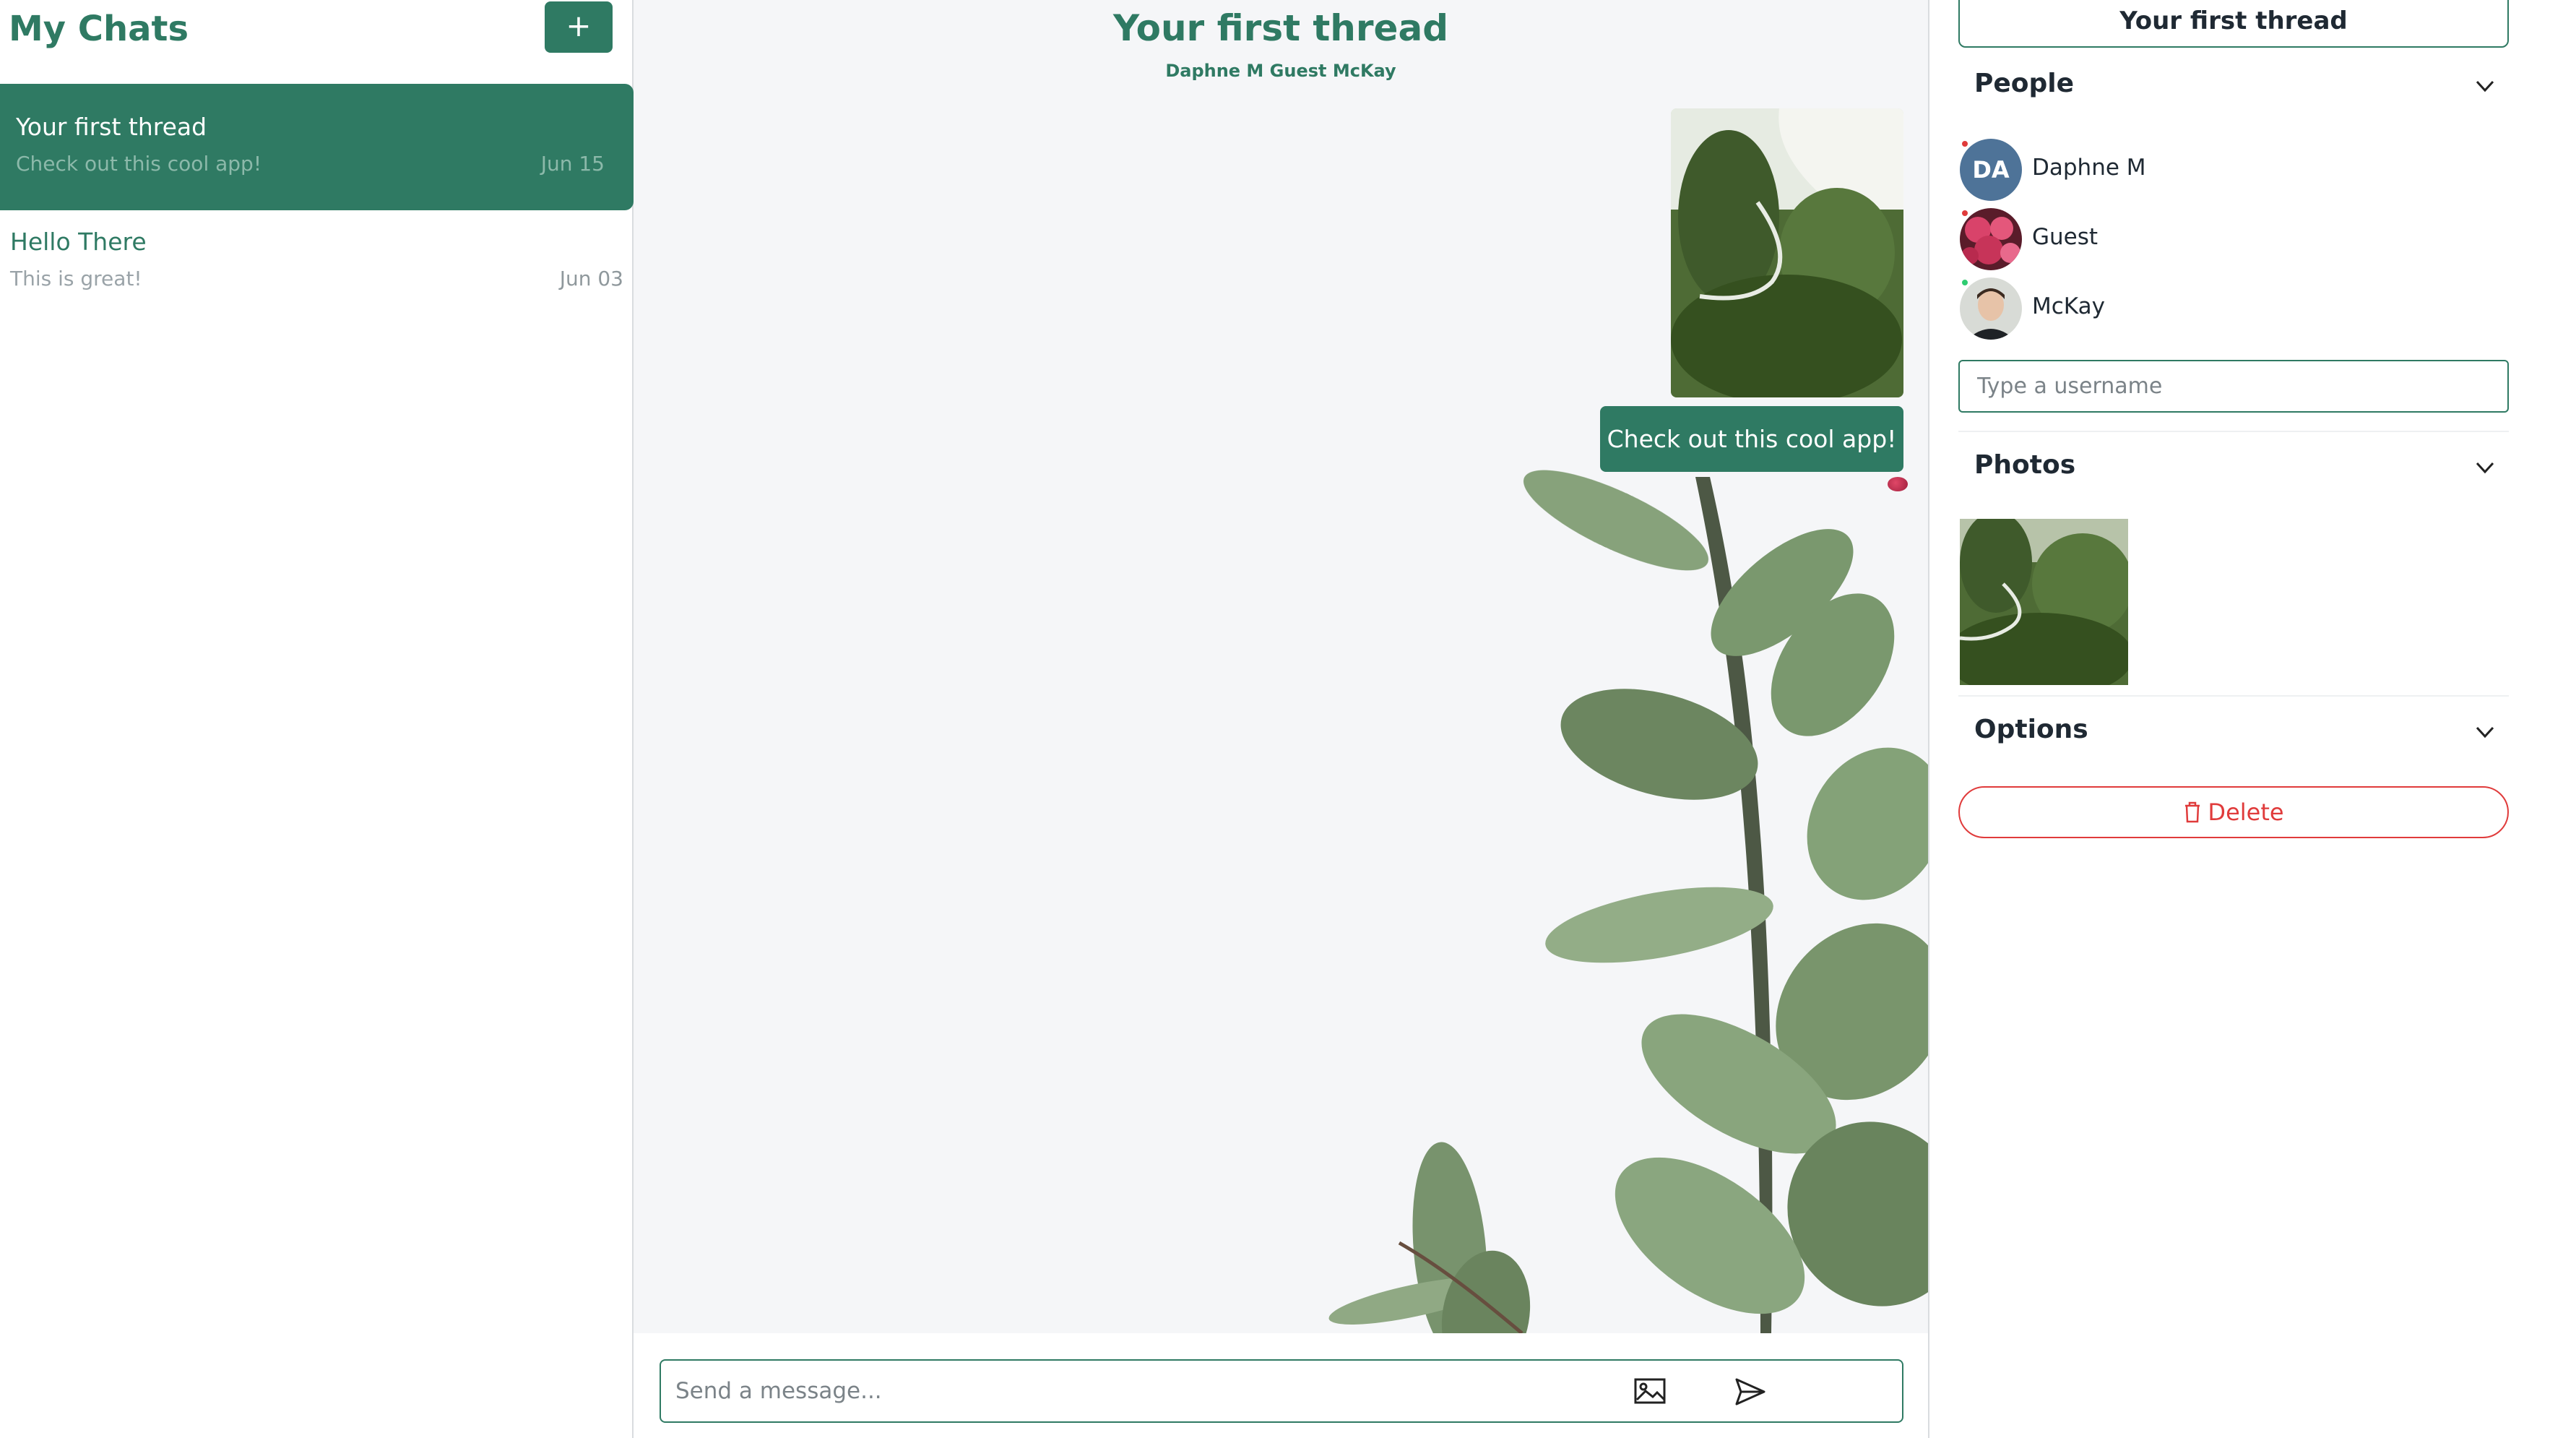 The width and height of the screenshot is (2576, 1438). I want to click on read-receipt-avatar, so click(1898, 484).